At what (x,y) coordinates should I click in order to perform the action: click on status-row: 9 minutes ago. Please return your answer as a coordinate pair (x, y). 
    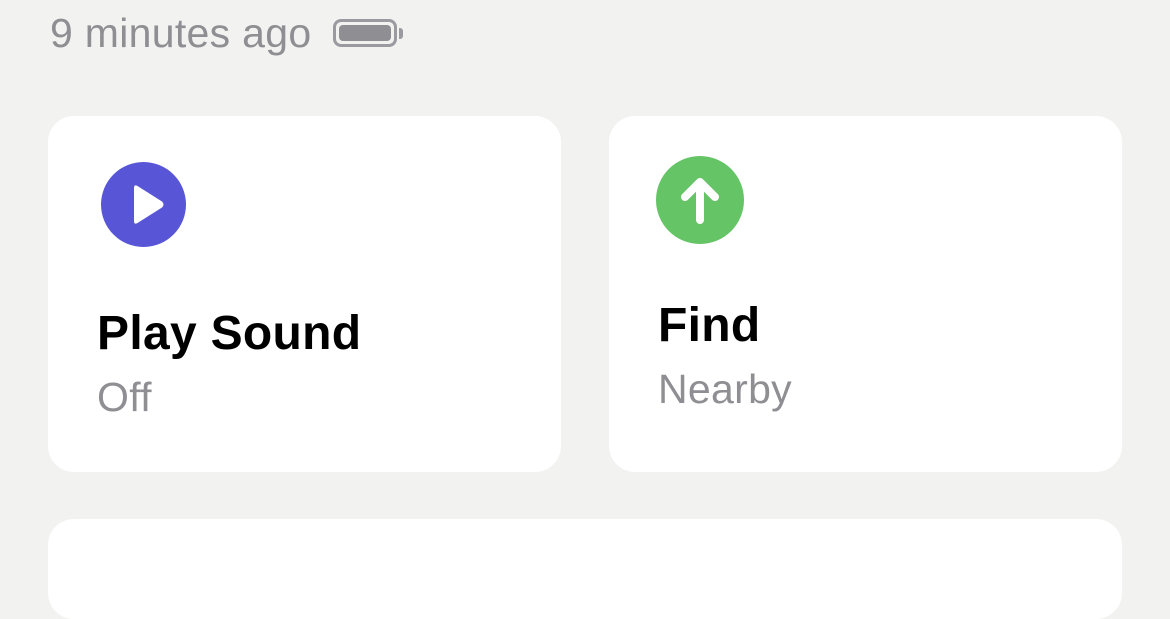
    Looking at the image, I should click on (227, 33).